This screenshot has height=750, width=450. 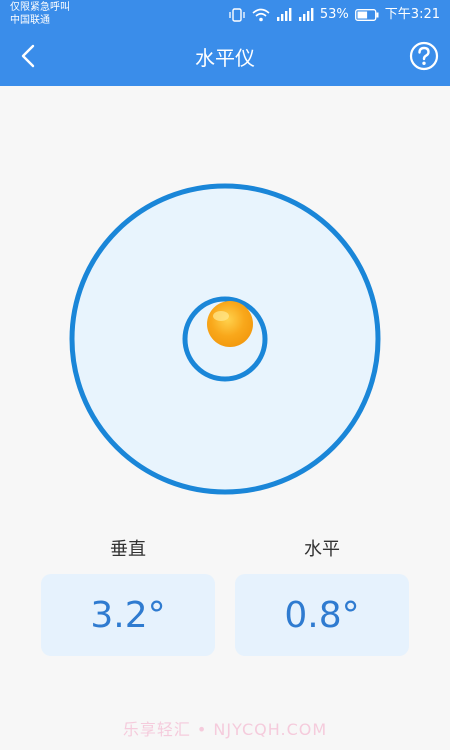 I want to click on page-title: 水平仪, so click(x=225, y=58).